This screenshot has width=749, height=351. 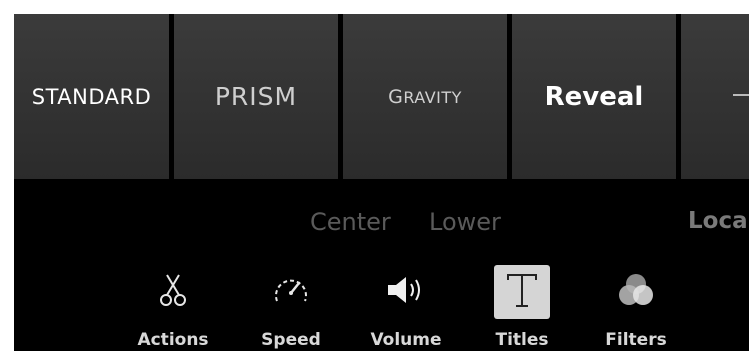 I want to click on volume-label: Volume, so click(x=406, y=340).